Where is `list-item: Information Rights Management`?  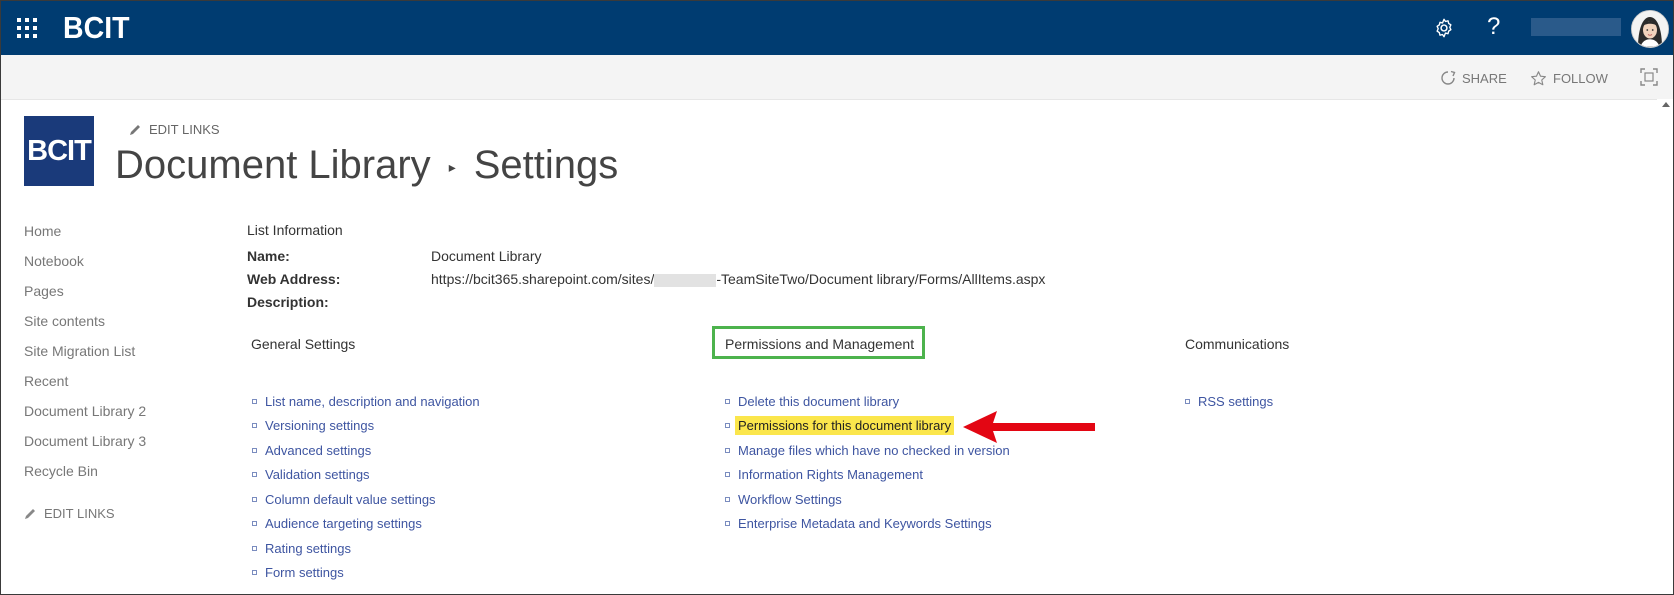 list-item: Information Rights Management is located at coordinates (867, 475).